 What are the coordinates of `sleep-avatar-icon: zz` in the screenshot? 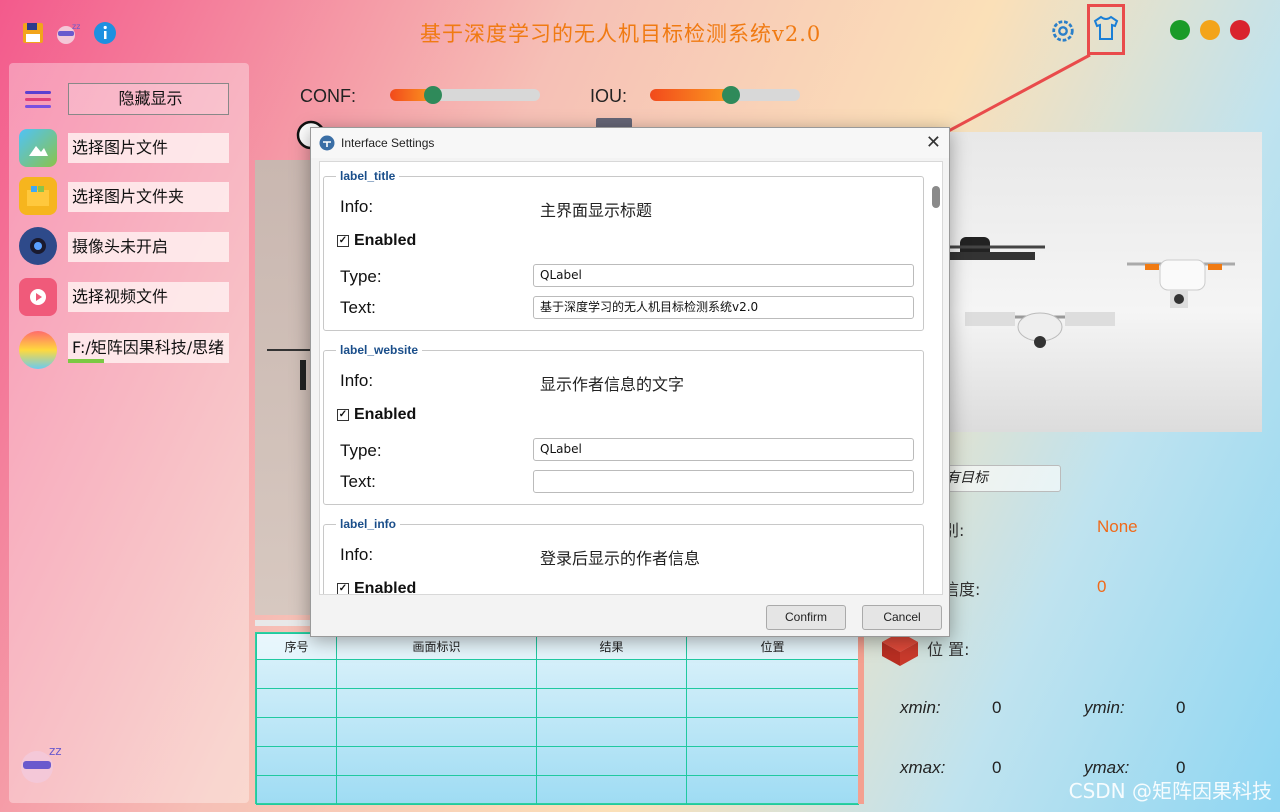 It's located at (40, 766).